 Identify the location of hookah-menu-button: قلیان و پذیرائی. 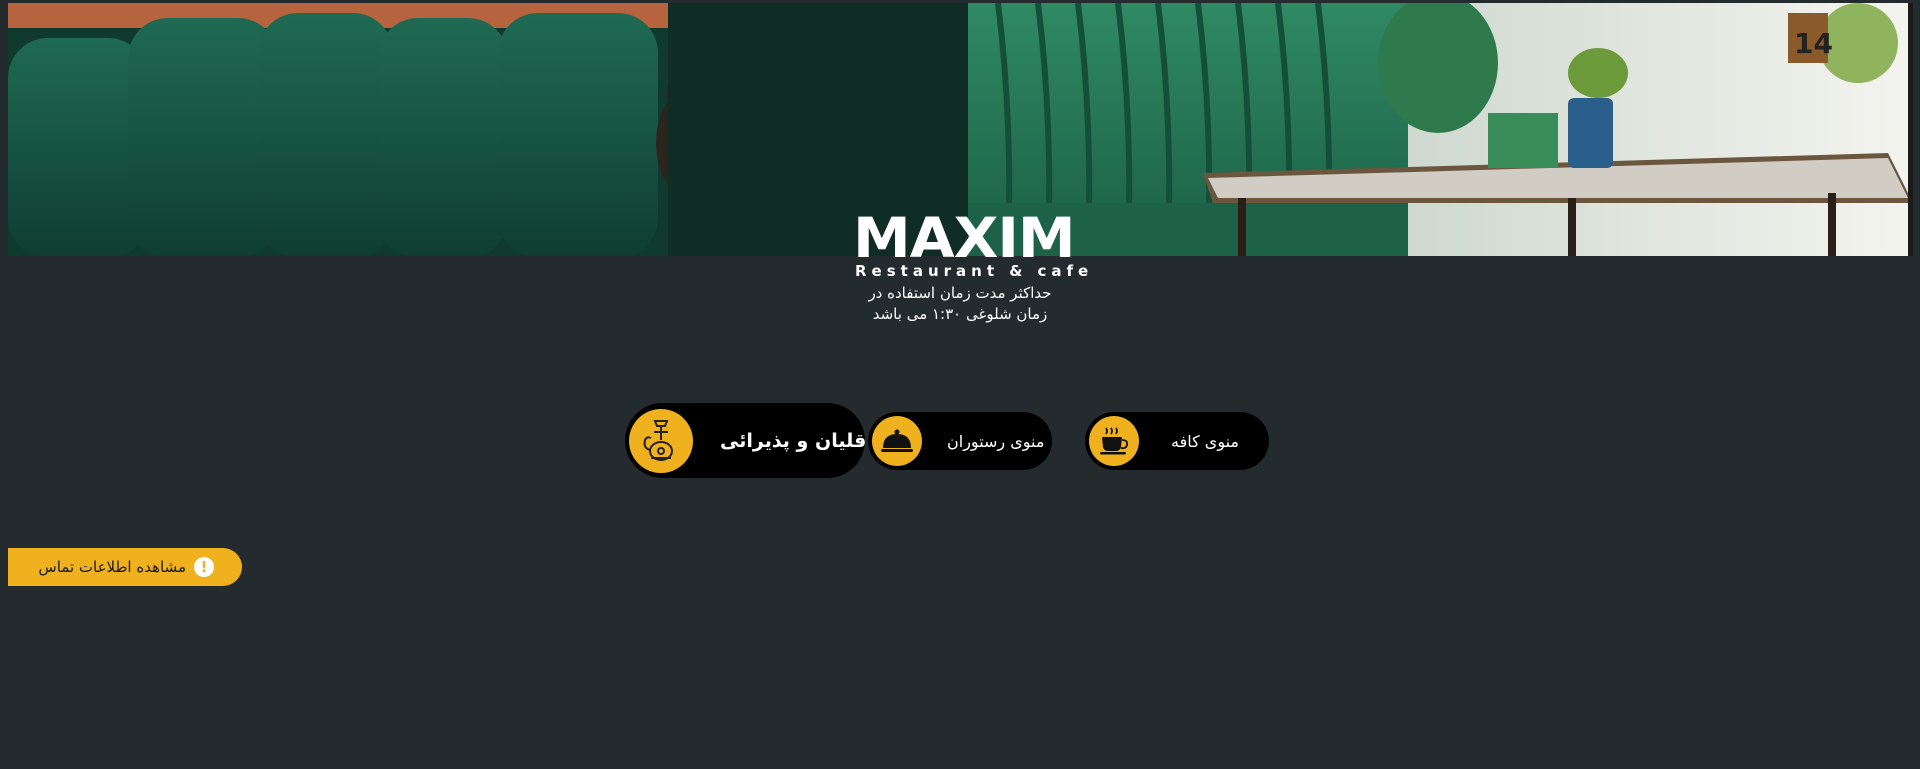
(746, 440).